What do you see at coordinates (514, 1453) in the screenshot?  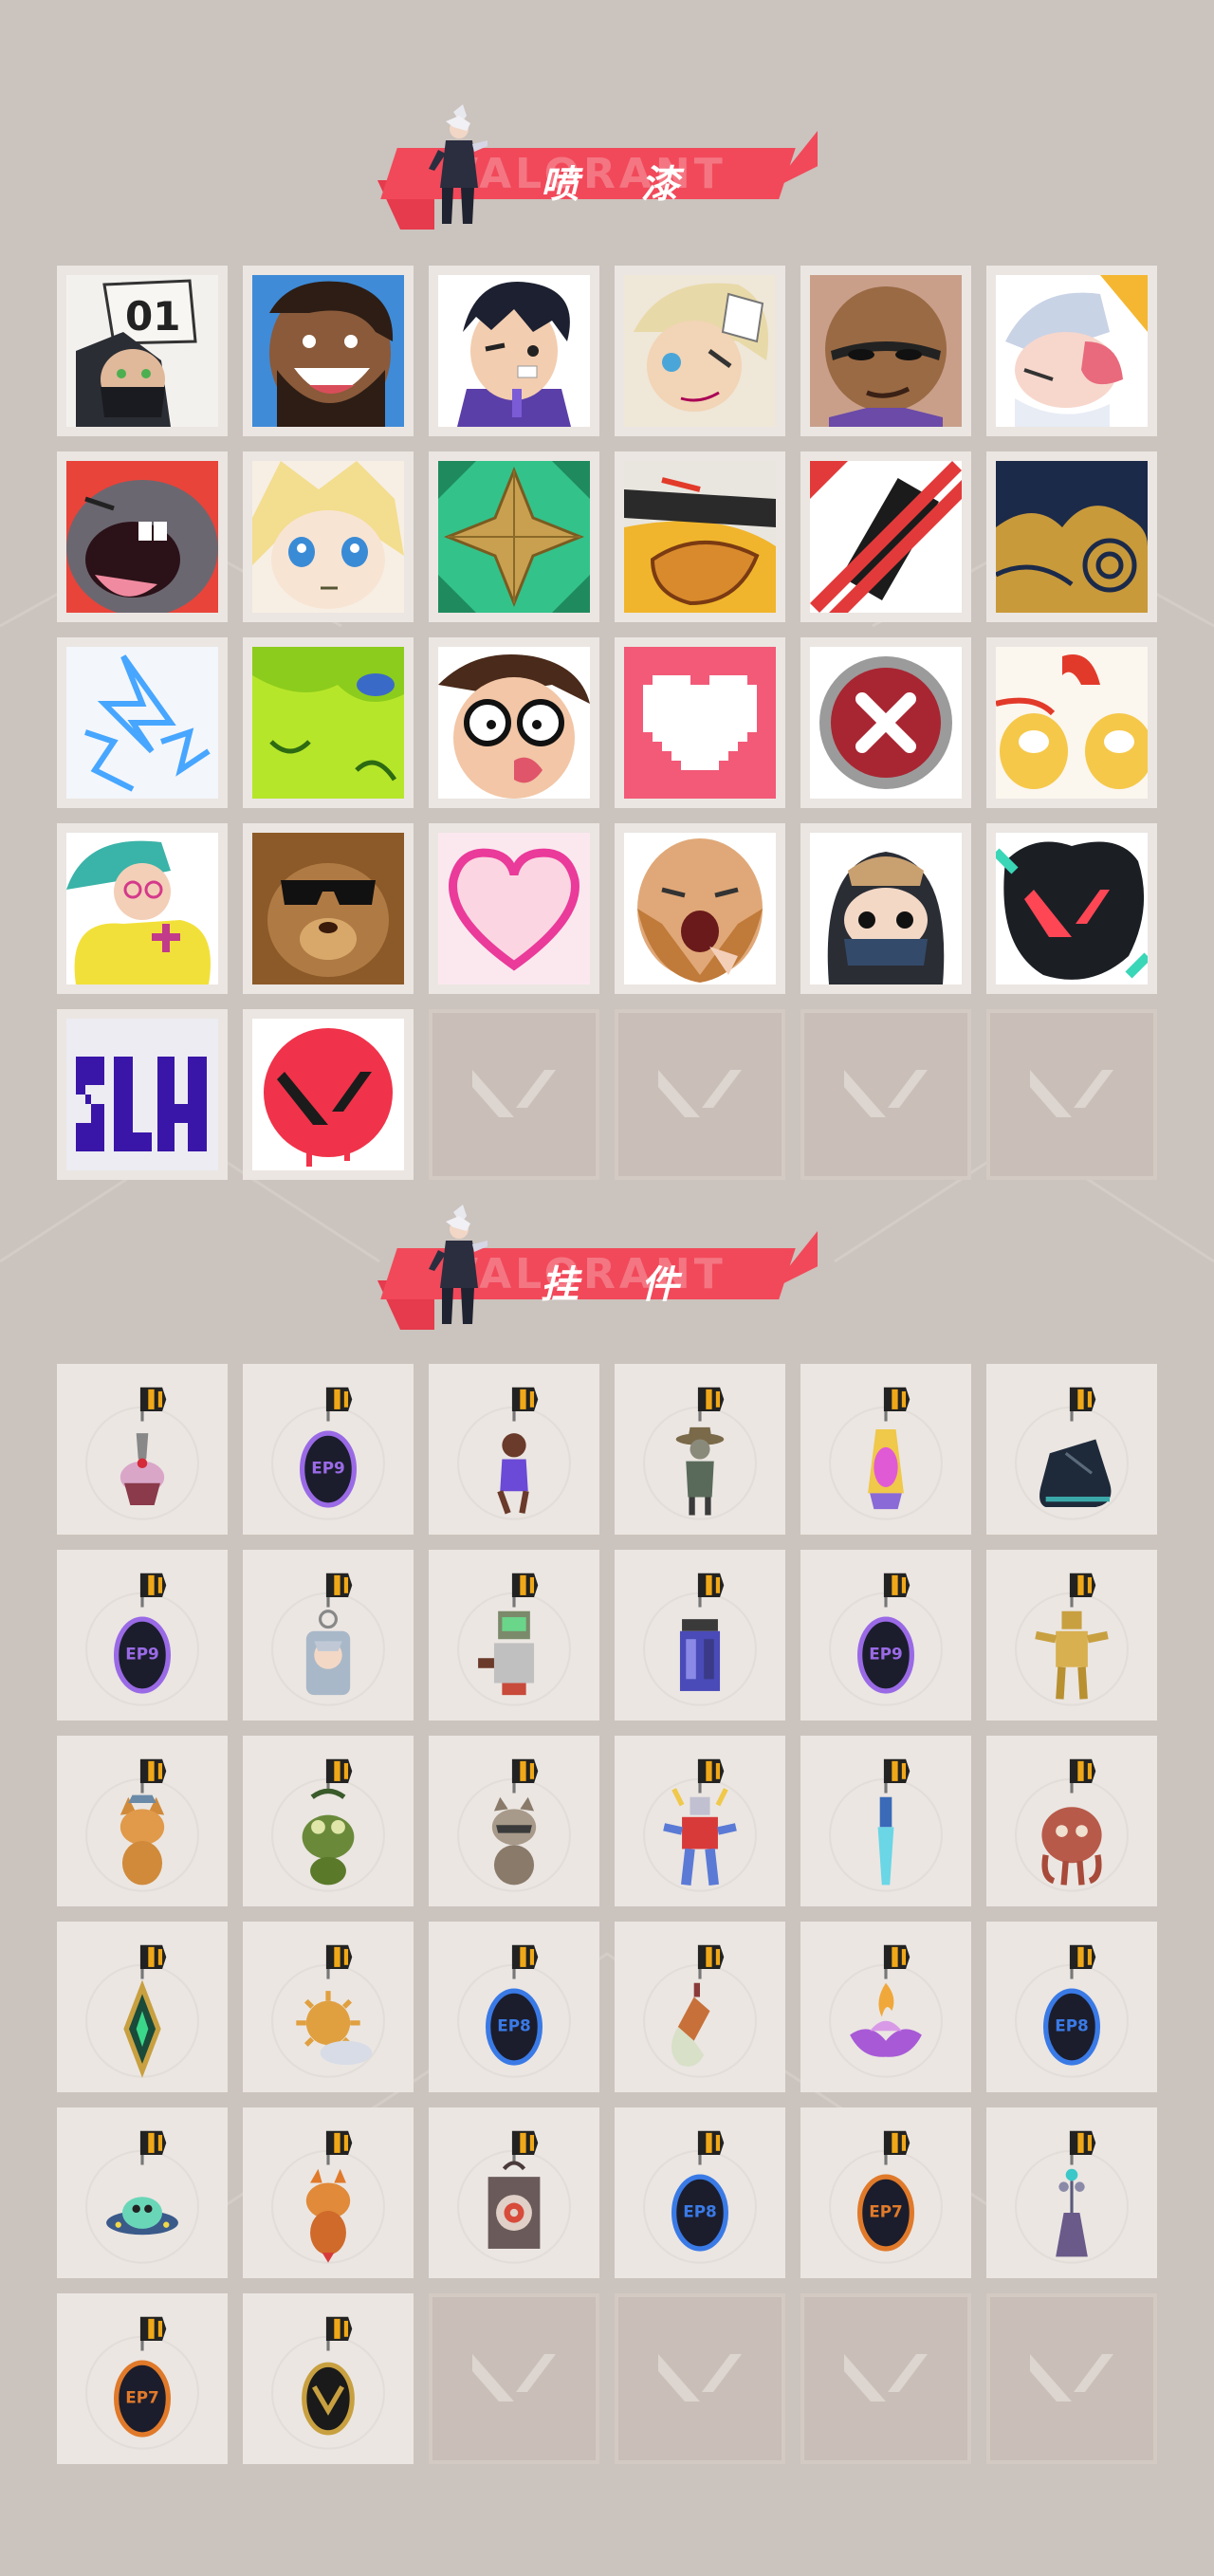 I see `agent-figure-charm-icon` at bounding box center [514, 1453].